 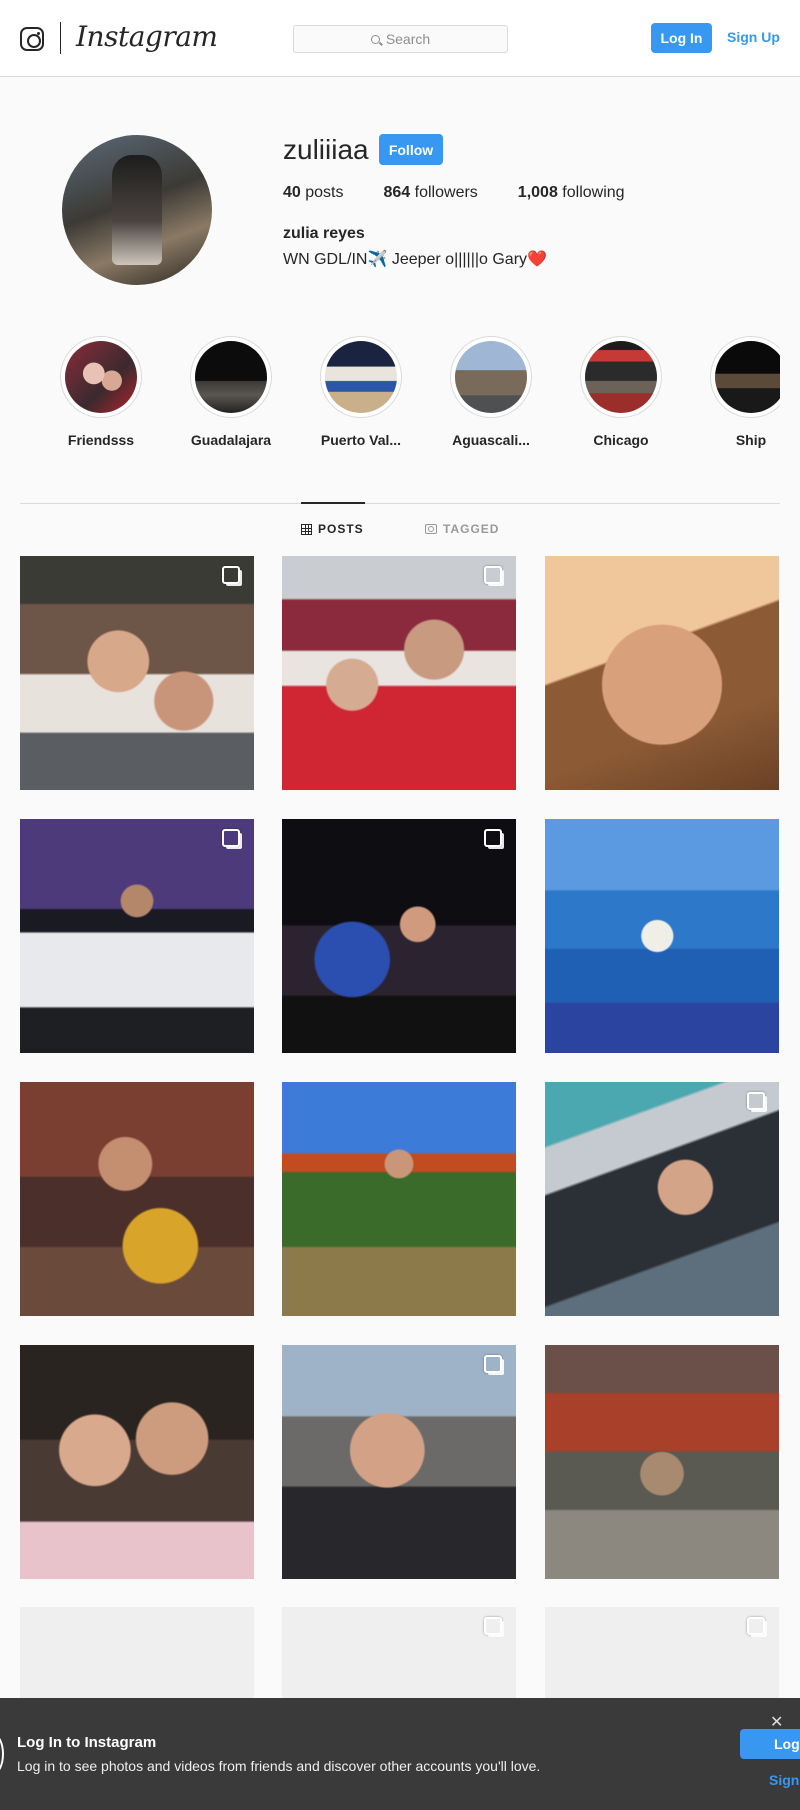 I want to click on following-count: 1,008, so click(x=537, y=192).